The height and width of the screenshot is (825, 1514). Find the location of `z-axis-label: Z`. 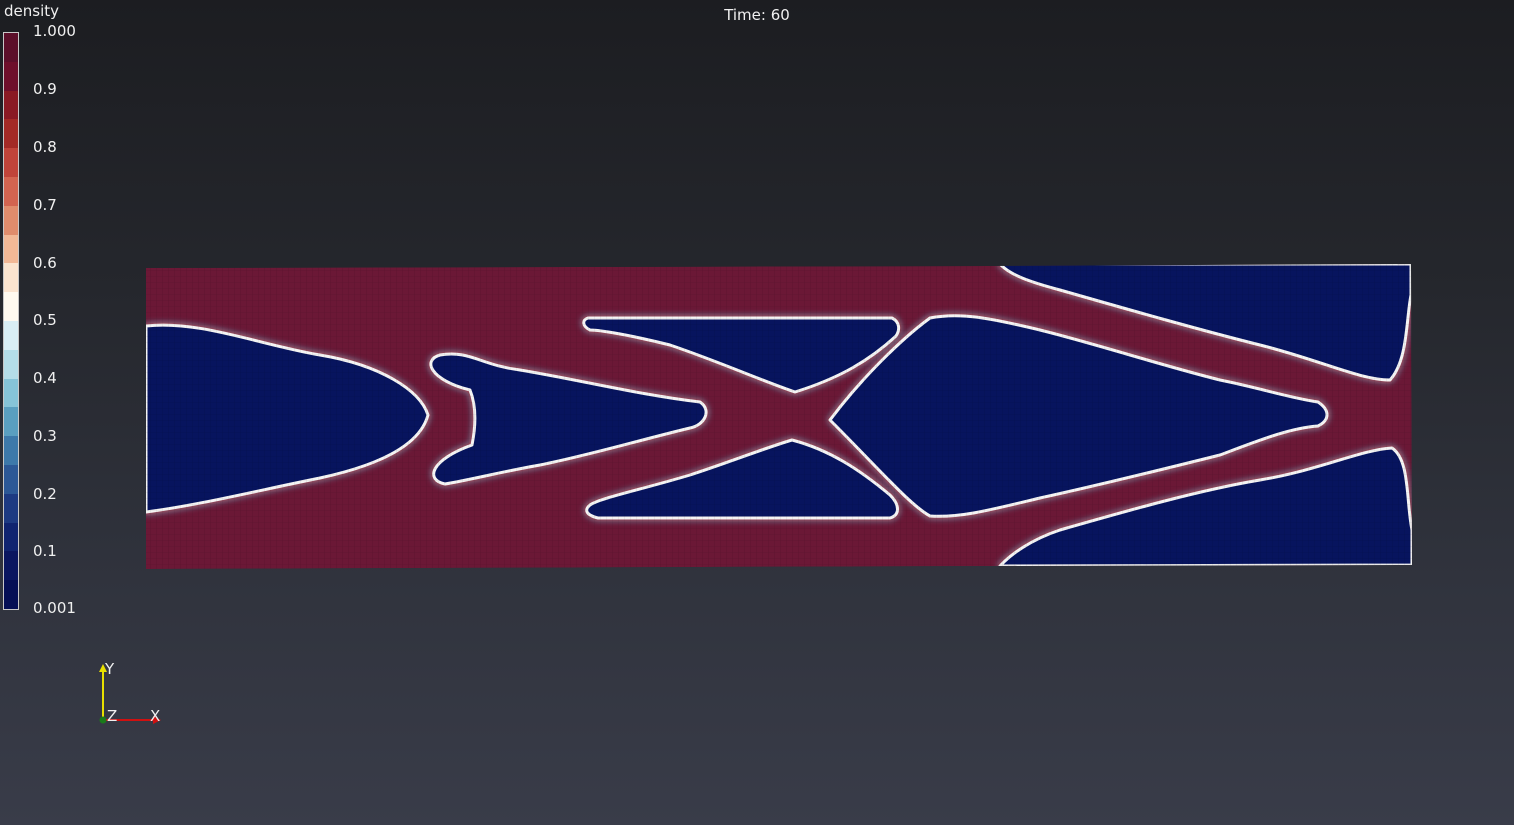

z-axis-label: Z is located at coordinates (112, 716).